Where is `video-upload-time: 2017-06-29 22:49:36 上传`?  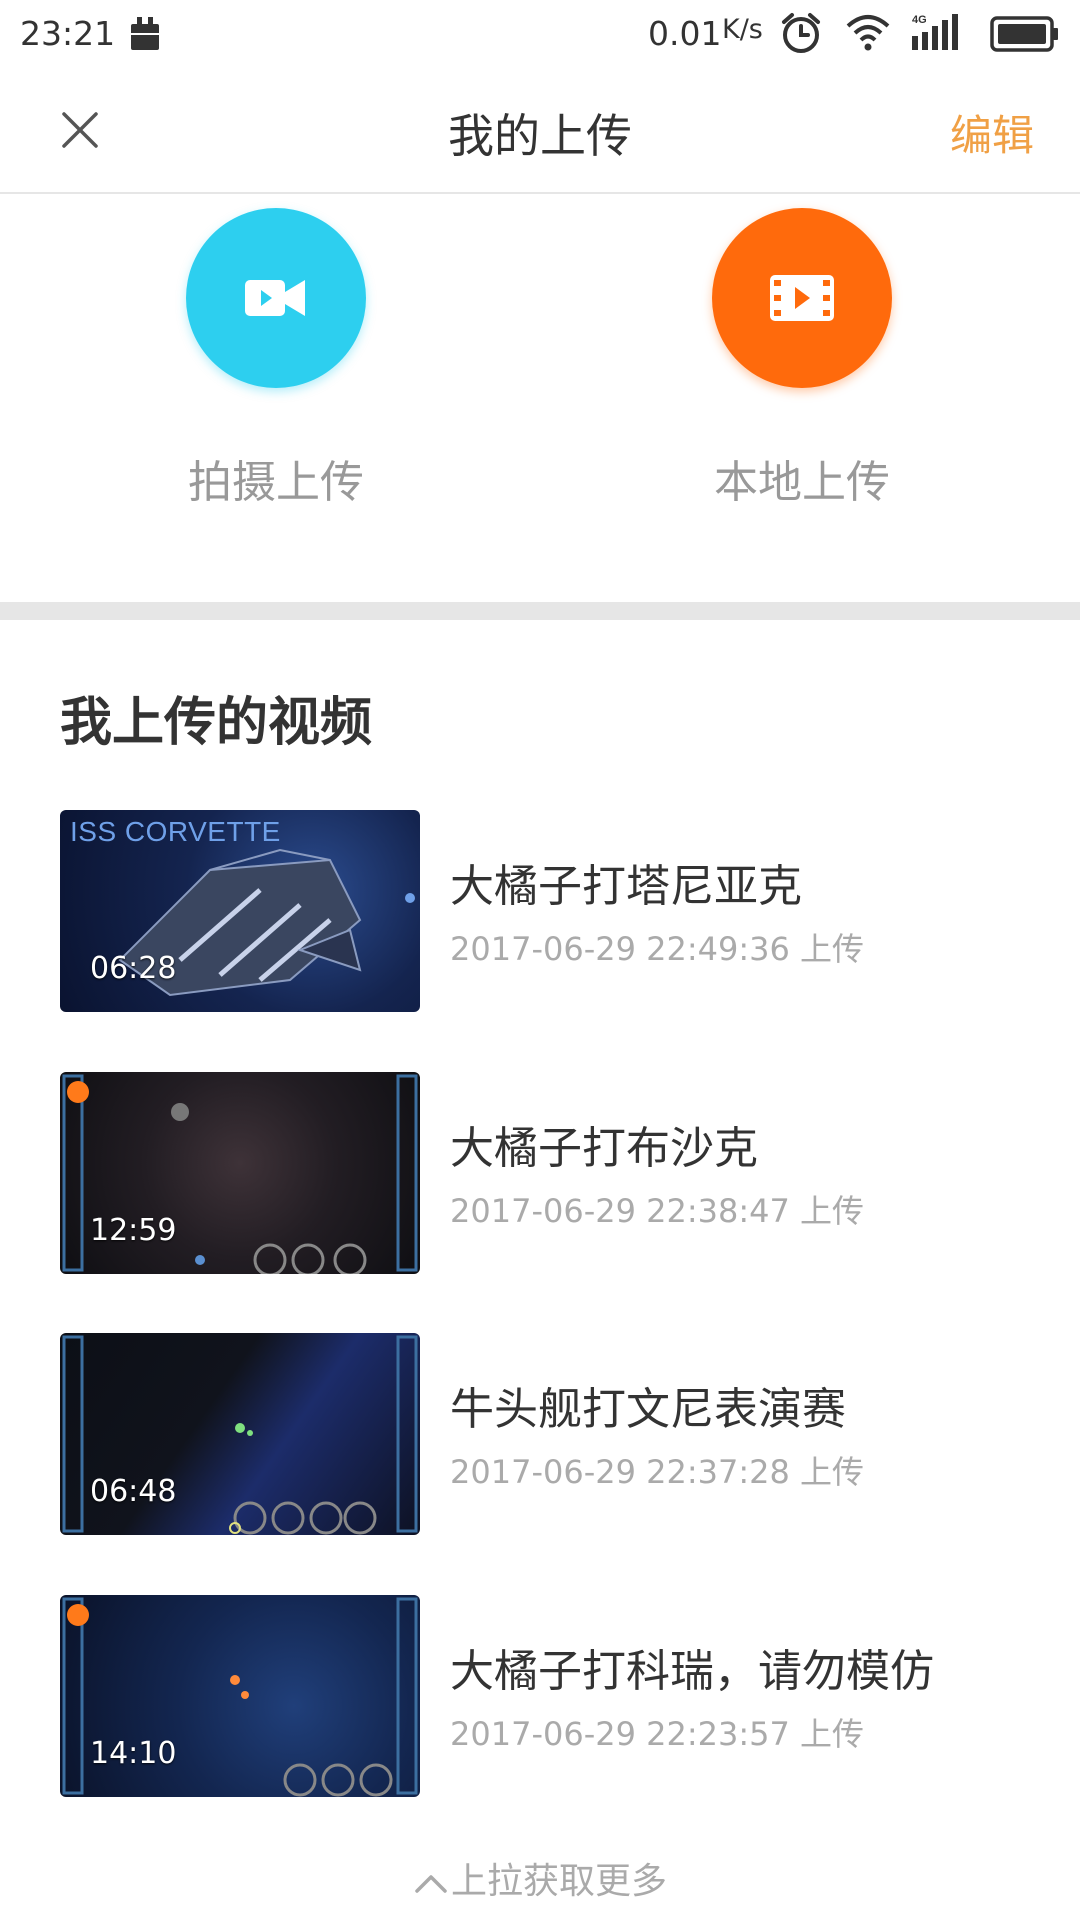
video-upload-time: 2017-06-29 22:49:36 上传 is located at coordinates (657, 949).